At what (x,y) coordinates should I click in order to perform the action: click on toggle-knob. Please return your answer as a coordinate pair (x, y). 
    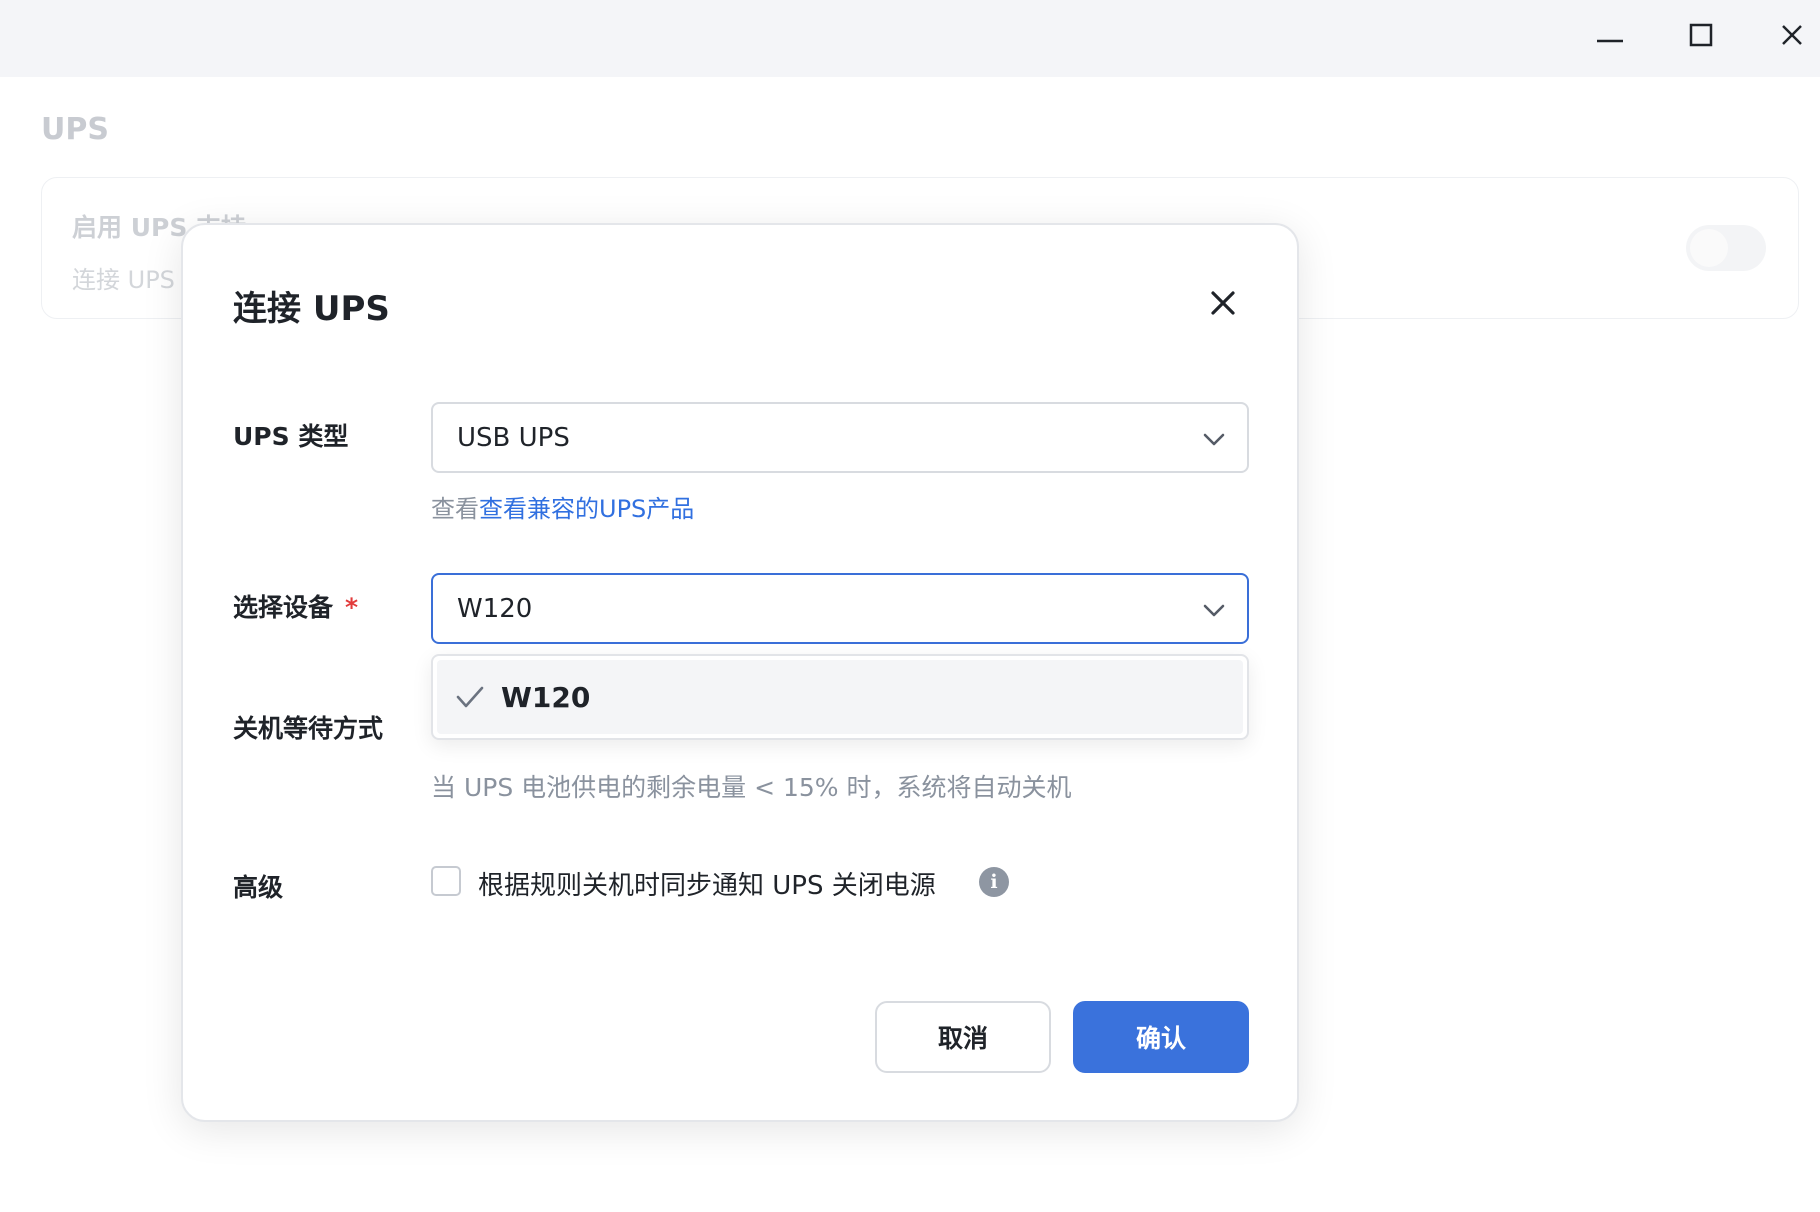
    Looking at the image, I should click on (1709, 248).